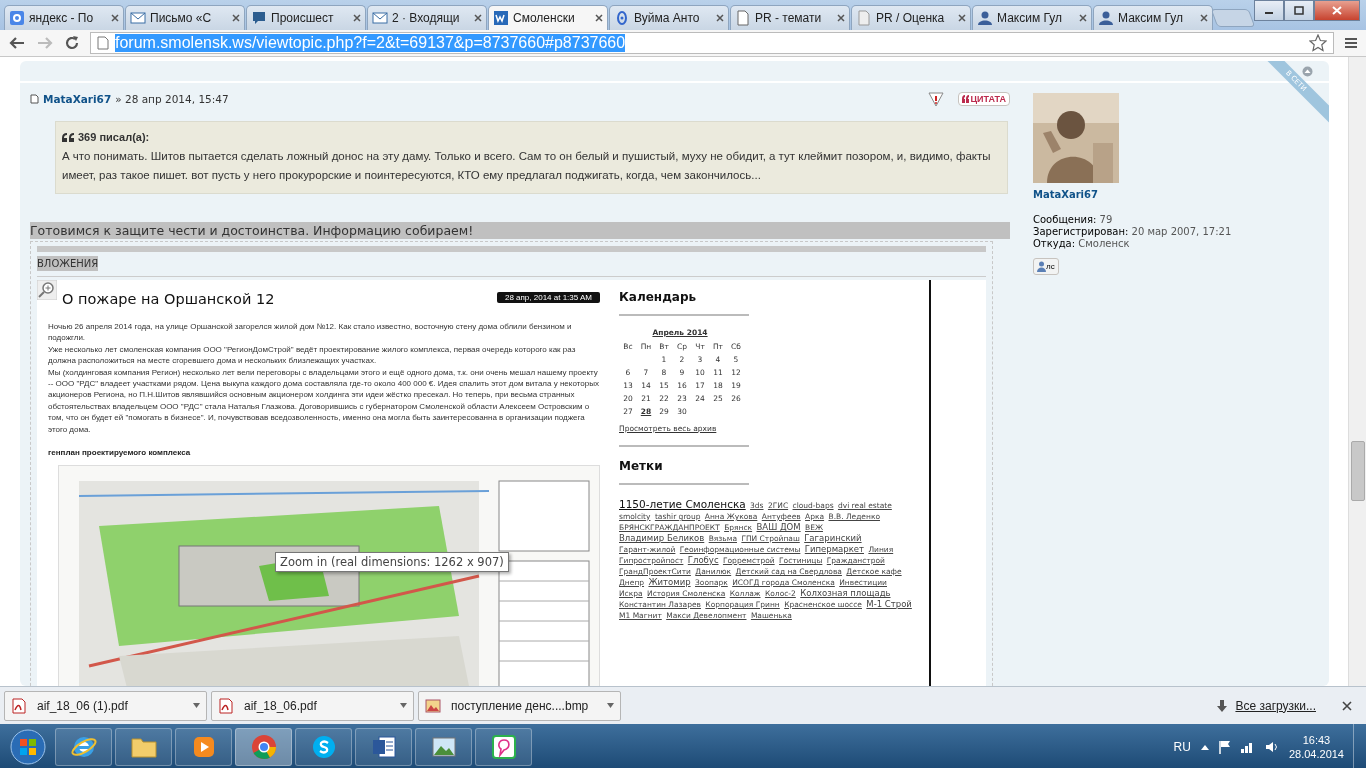  Describe the element at coordinates (1316, 746) in the screenshot. I see `clock: 16:43 28.04.2014` at that location.